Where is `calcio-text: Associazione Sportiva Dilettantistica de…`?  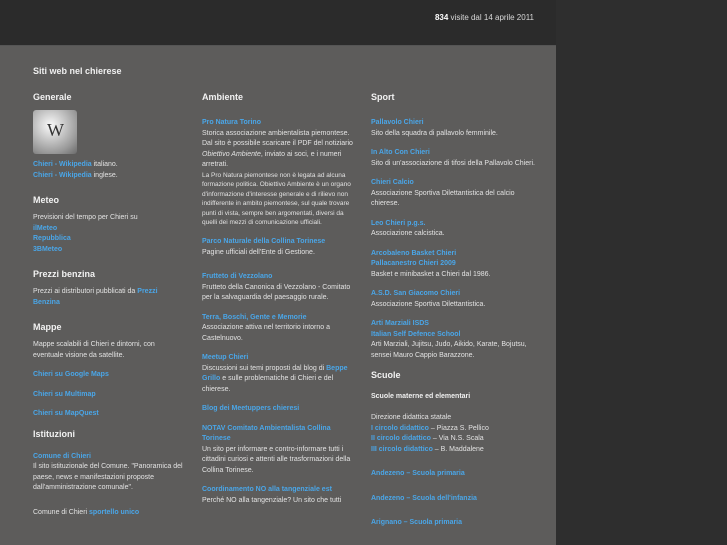 calcio-text: Associazione Sportiva Dilettantistica de… is located at coordinates (443, 198).